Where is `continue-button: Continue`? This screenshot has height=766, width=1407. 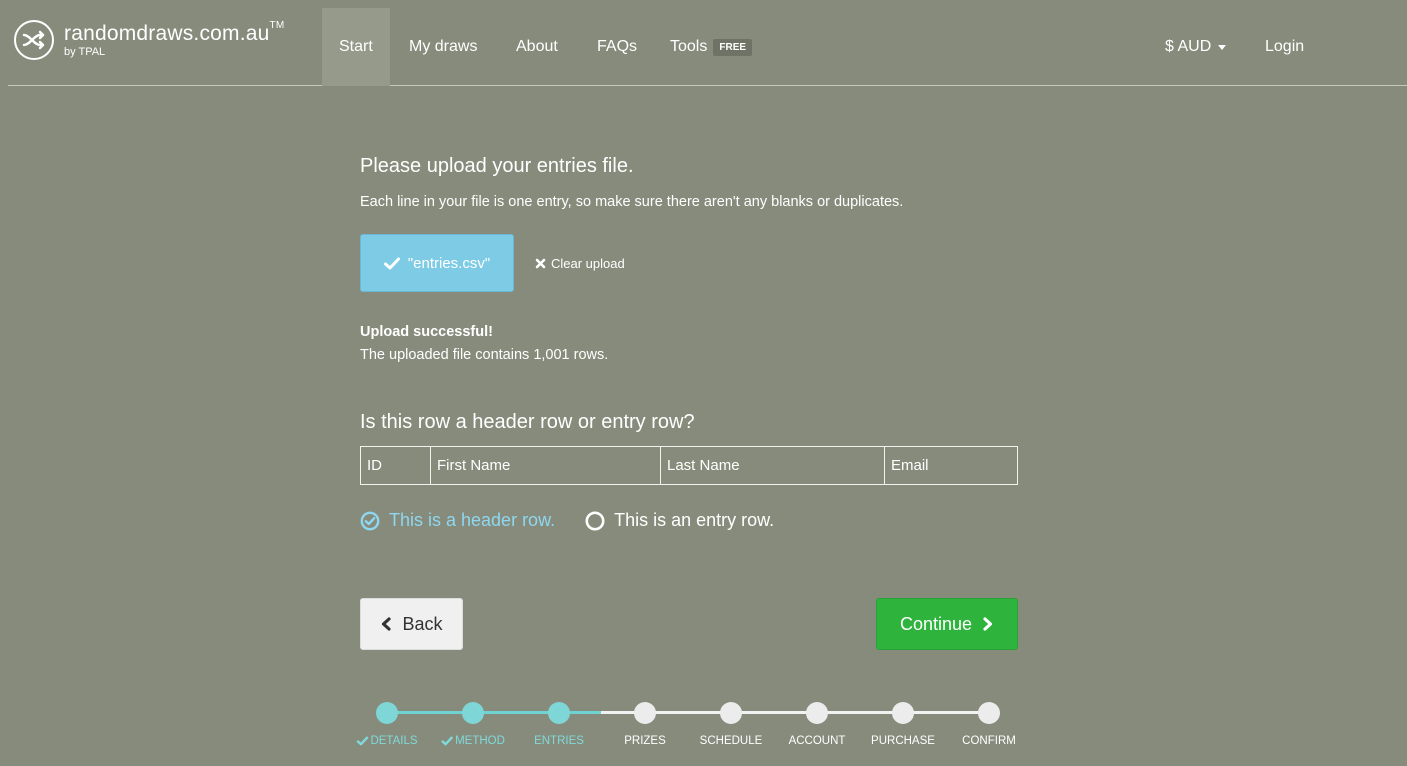
continue-button: Continue is located at coordinates (947, 624).